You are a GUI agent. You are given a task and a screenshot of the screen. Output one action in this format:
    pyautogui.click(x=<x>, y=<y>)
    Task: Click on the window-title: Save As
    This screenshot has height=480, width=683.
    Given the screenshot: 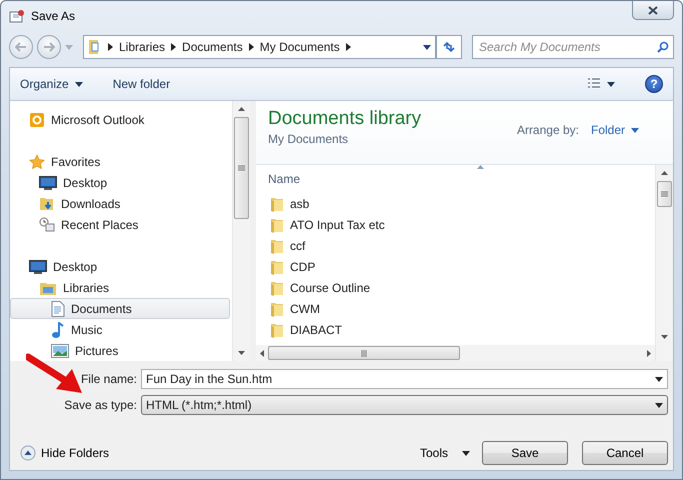 What is the action you would take?
    pyautogui.click(x=53, y=16)
    